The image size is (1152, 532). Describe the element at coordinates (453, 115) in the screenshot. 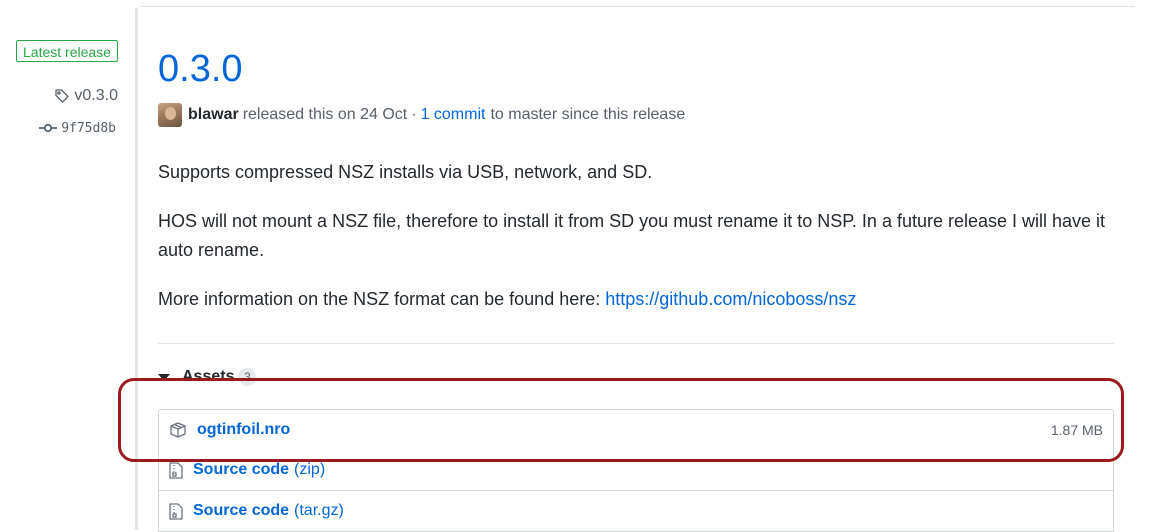

I see `commits-link: 1 commit` at that location.